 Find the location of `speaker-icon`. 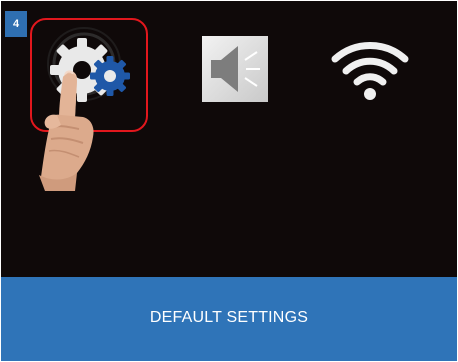

speaker-icon is located at coordinates (235, 69).